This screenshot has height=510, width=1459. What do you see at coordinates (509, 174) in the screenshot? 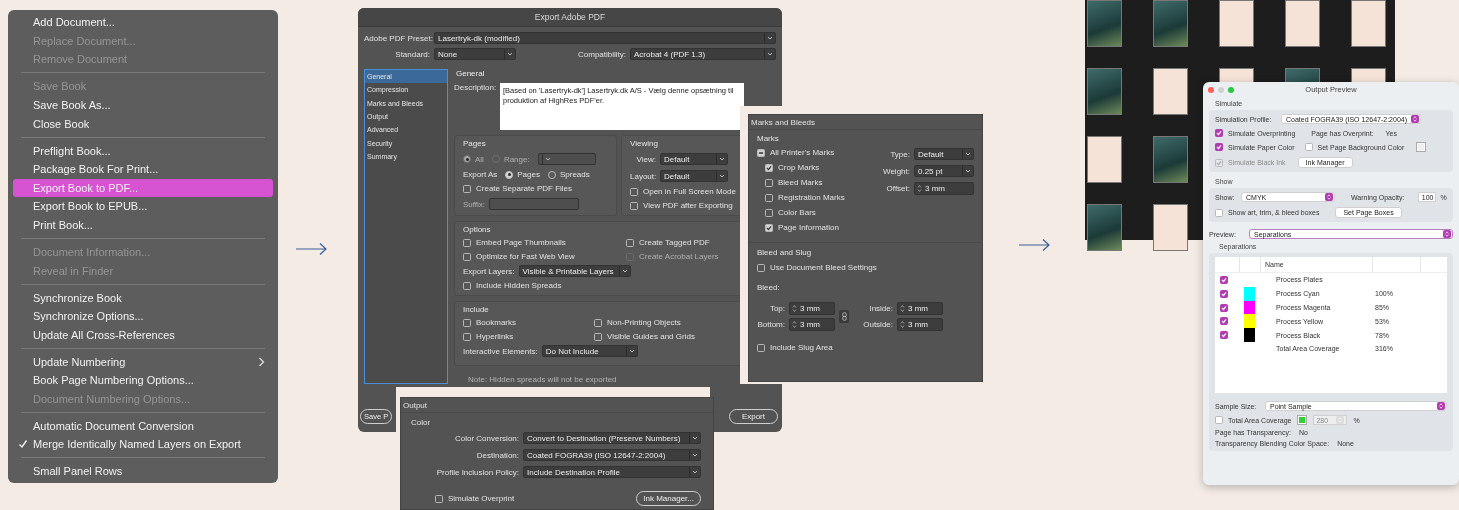
I see `radio-button` at bounding box center [509, 174].